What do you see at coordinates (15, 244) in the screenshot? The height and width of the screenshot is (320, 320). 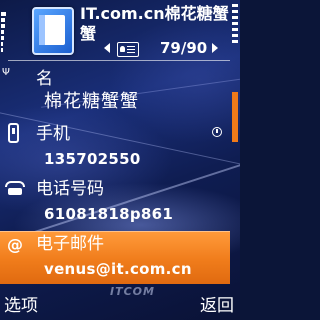 I see `at-sign-icon: @` at bounding box center [15, 244].